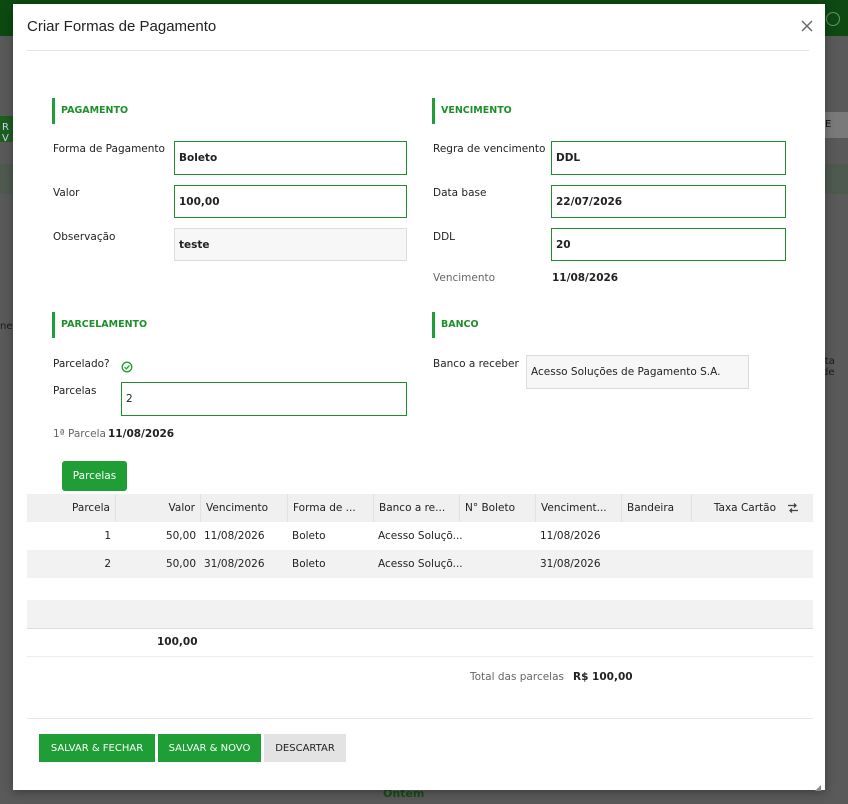 Image resolution: width=848 pixels, height=804 pixels. I want to click on parcelado-label: Parcelado?, so click(81, 364).